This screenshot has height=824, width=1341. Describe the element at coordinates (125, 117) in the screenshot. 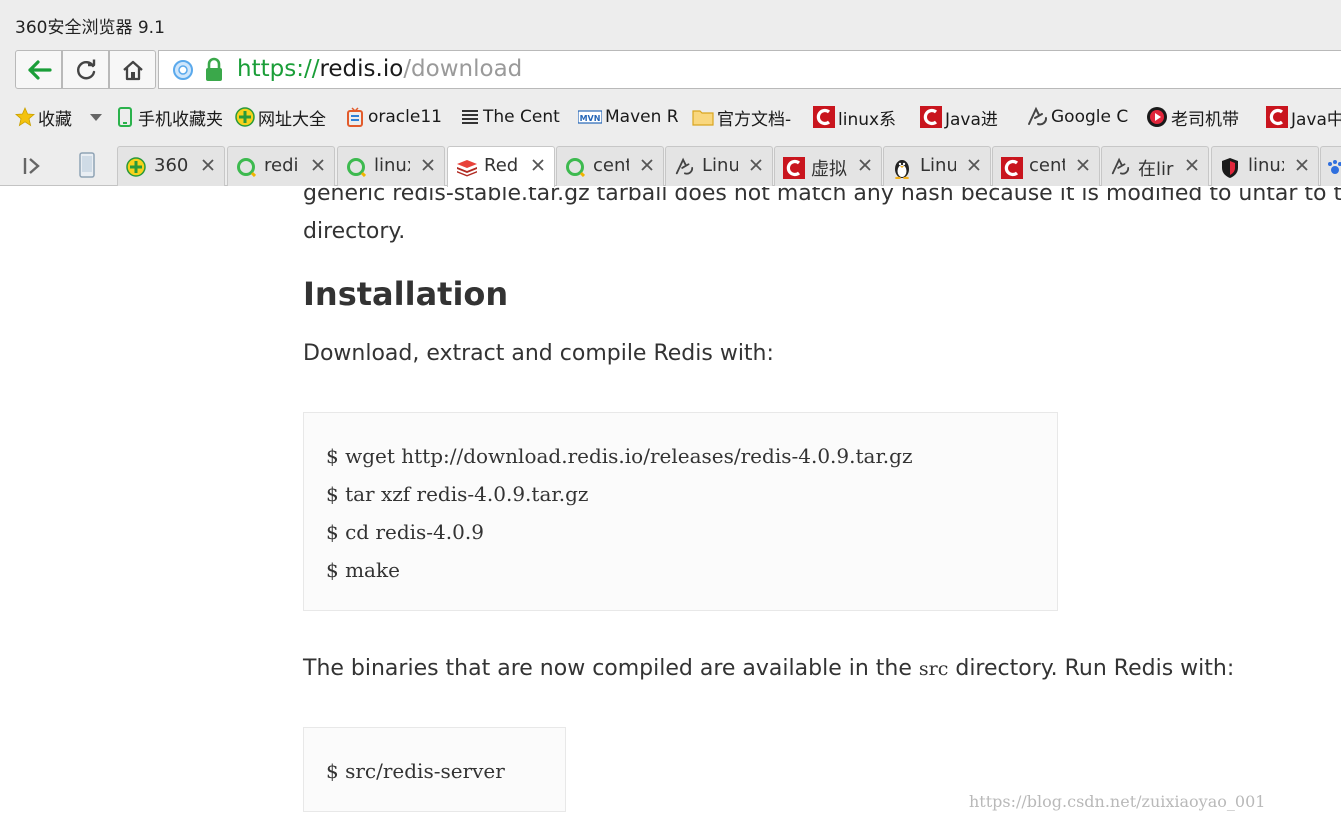

I see `phone-icon` at that location.